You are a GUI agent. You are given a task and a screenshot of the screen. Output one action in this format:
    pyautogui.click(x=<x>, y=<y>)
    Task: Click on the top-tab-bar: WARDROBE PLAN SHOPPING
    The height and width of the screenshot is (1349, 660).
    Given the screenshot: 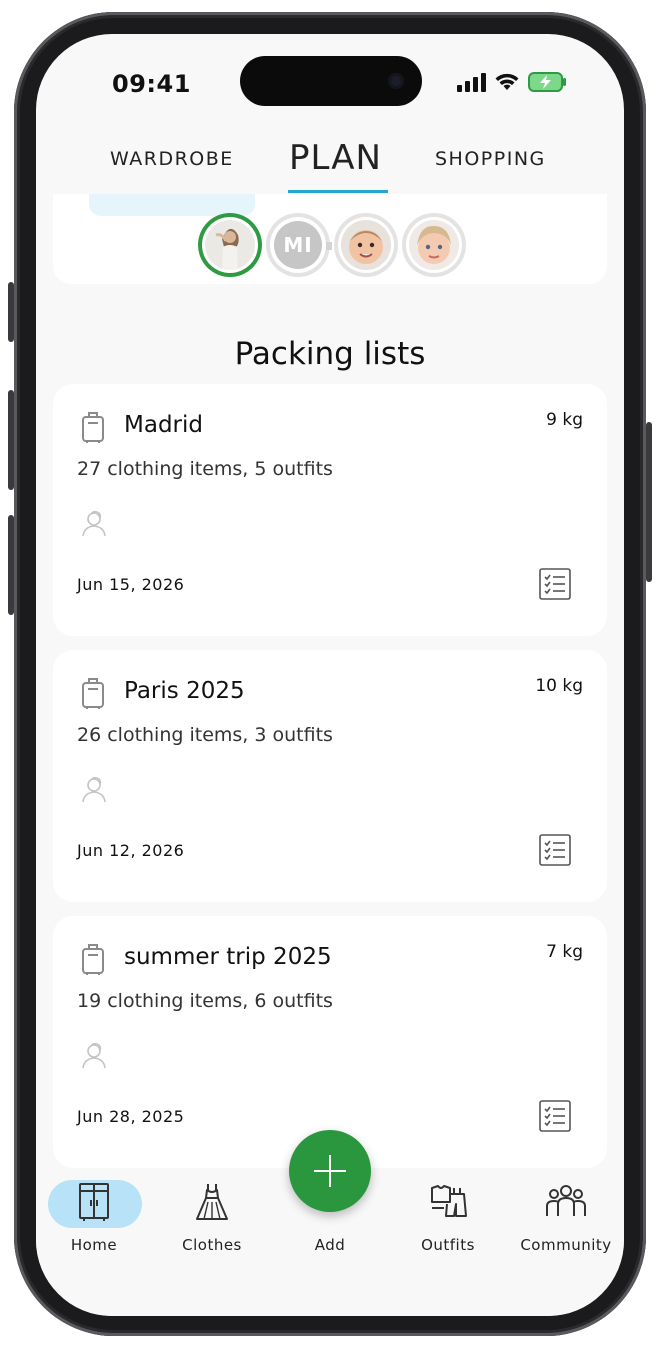 What is the action you would take?
    pyautogui.click(x=330, y=165)
    